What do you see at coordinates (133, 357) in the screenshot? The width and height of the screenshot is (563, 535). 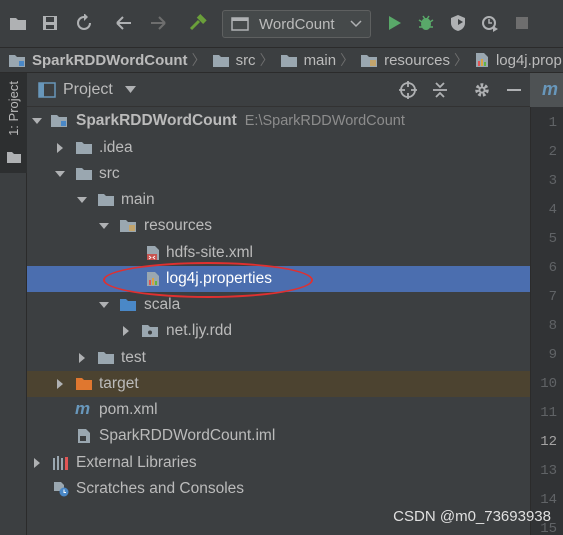 I see `tree-node-label: test` at bounding box center [133, 357].